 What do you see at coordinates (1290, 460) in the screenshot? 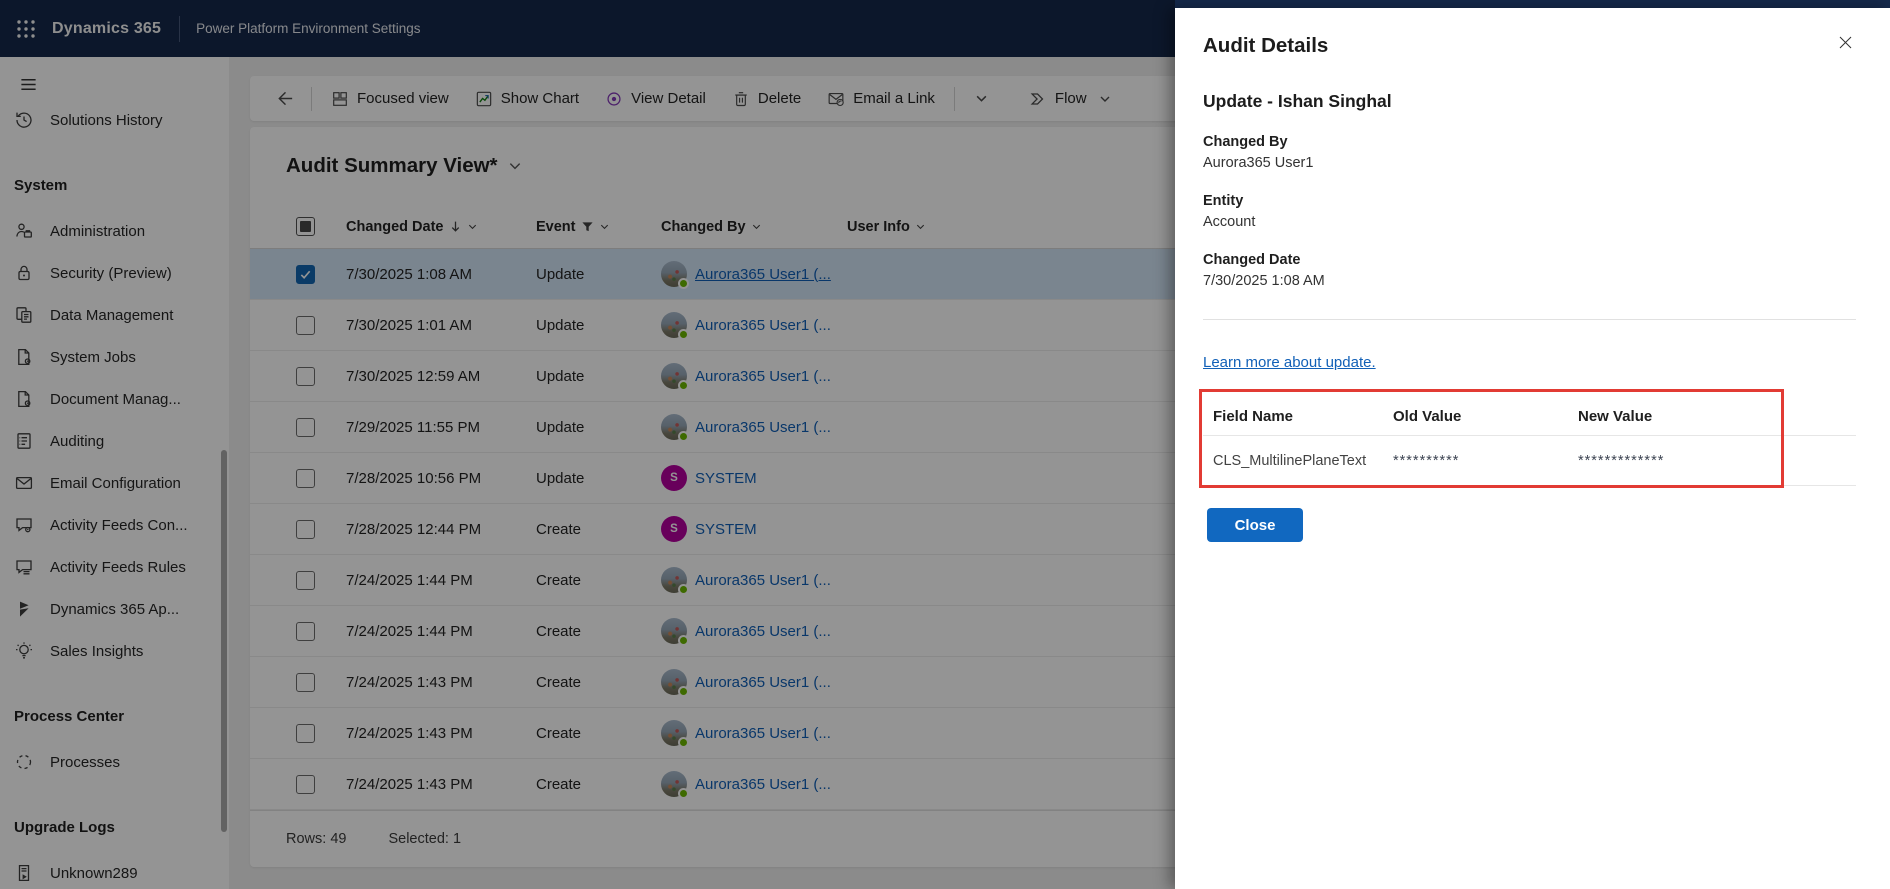
I see `change-field-name: CLS_MultilinePlaneText` at bounding box center [1290, 460].